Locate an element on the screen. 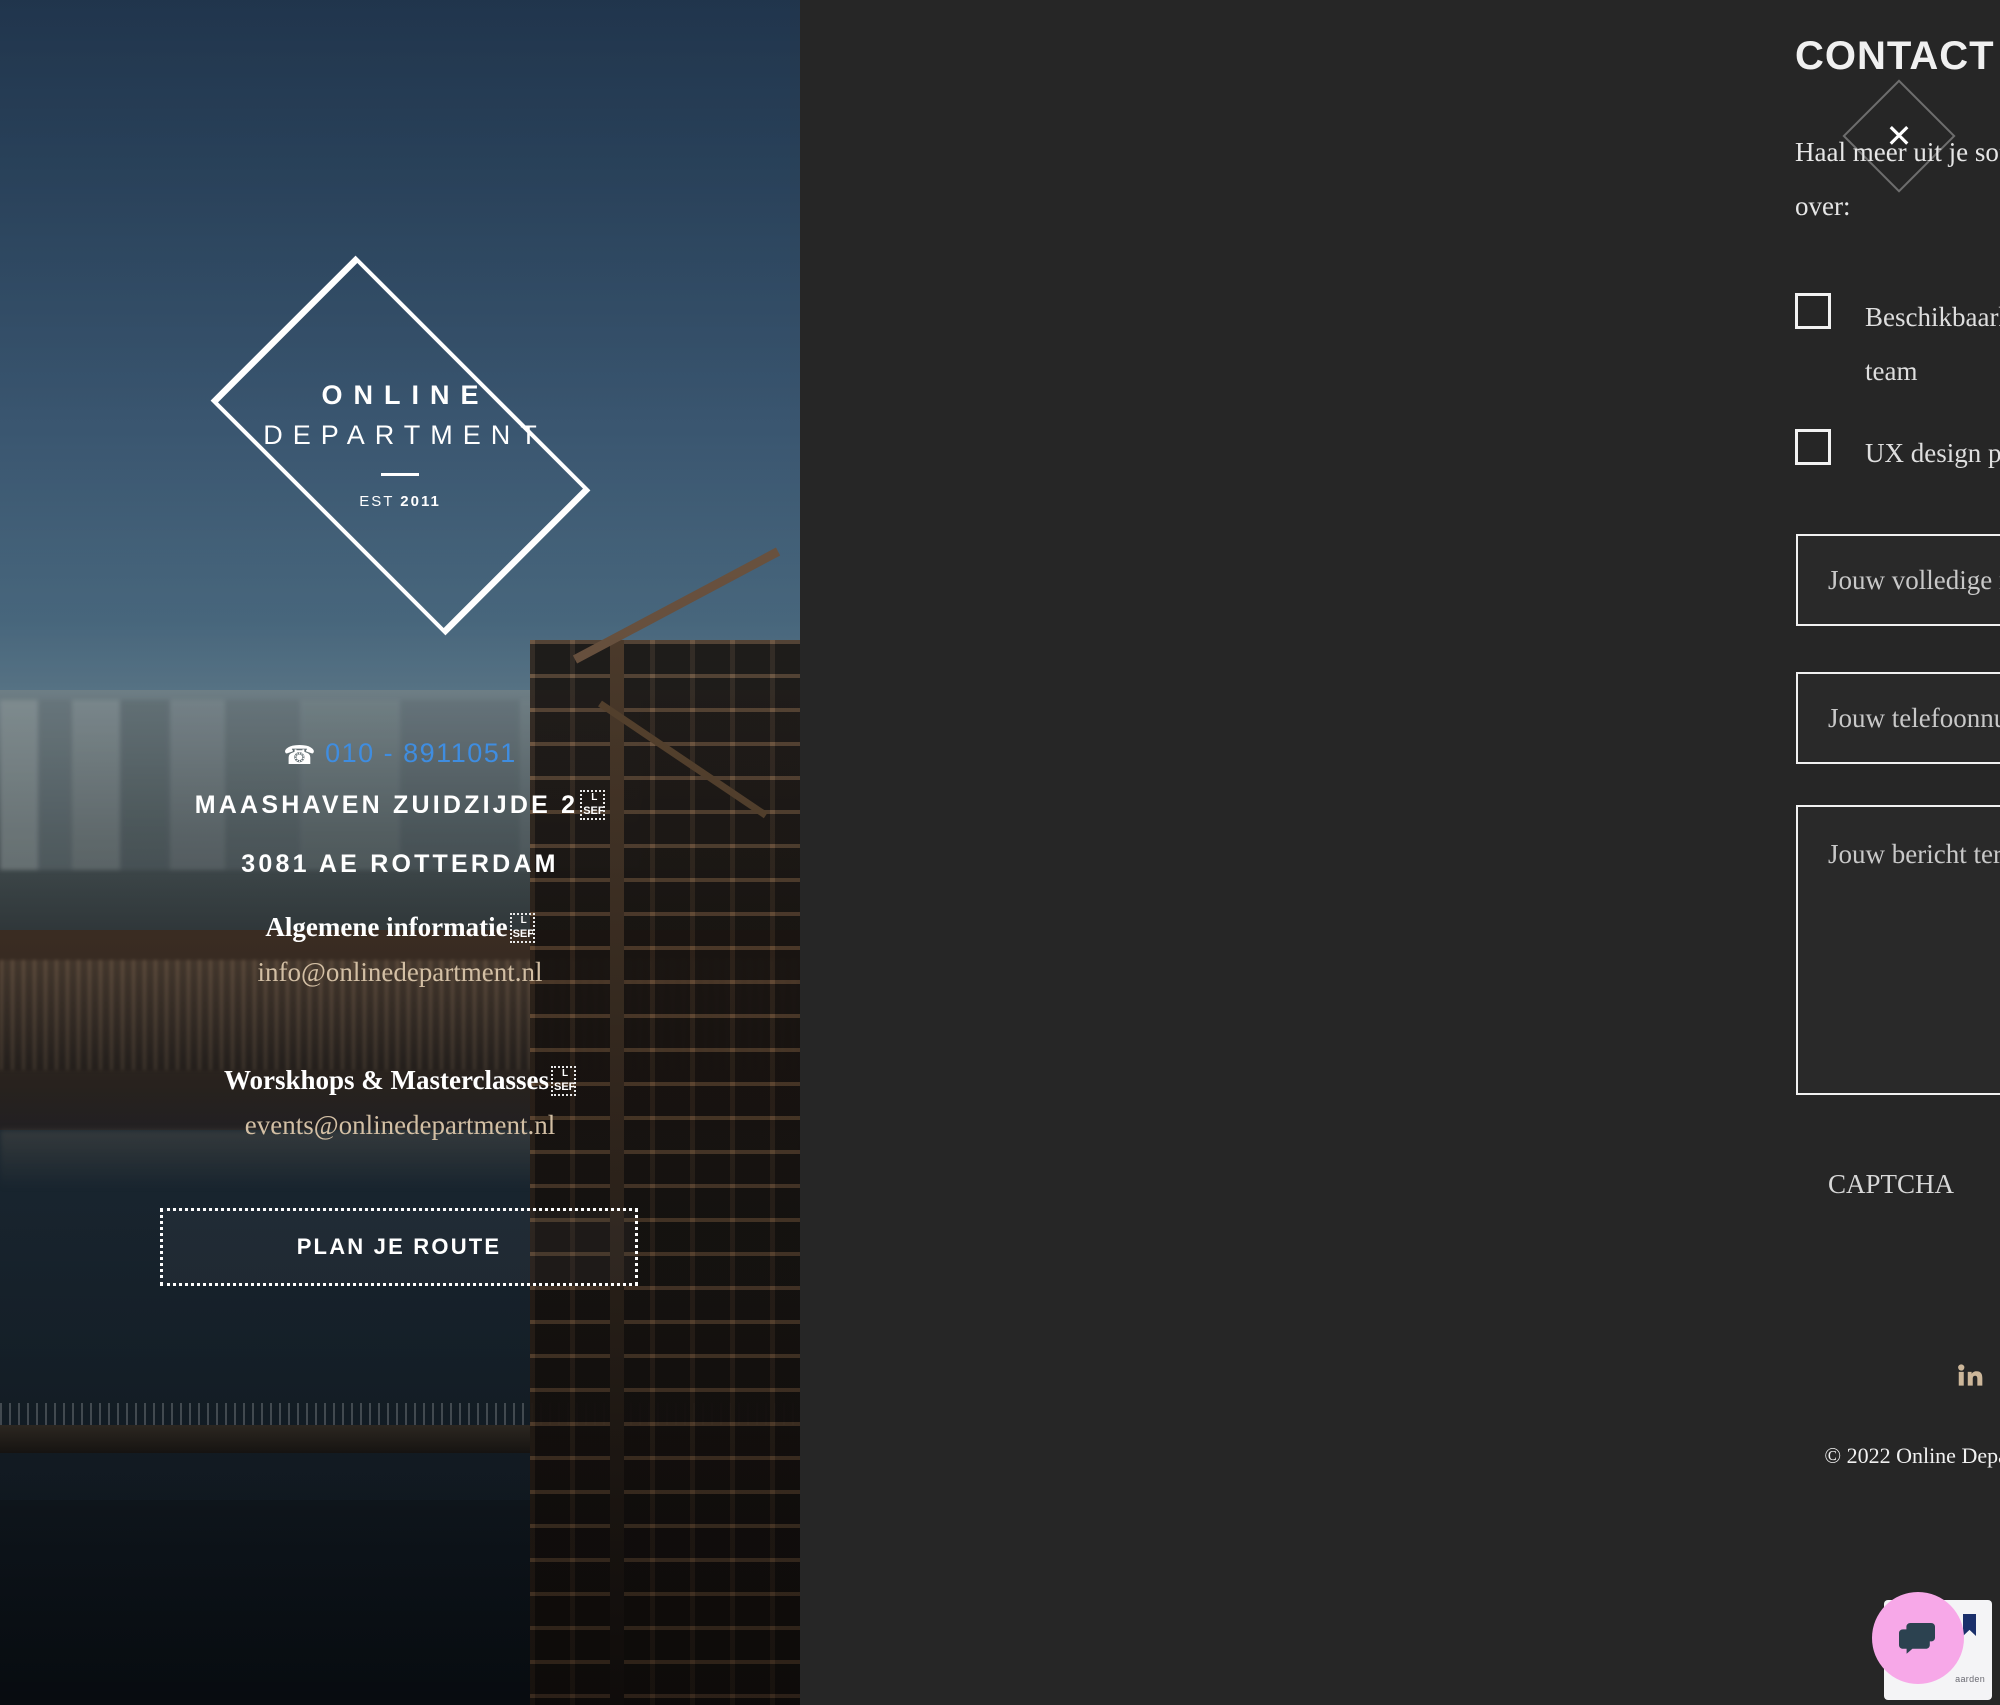 The width and height of the screenshot is (2000, 1705). plan-route-button: PLAN JE ROUTE is located at coordinates (399, 1247).